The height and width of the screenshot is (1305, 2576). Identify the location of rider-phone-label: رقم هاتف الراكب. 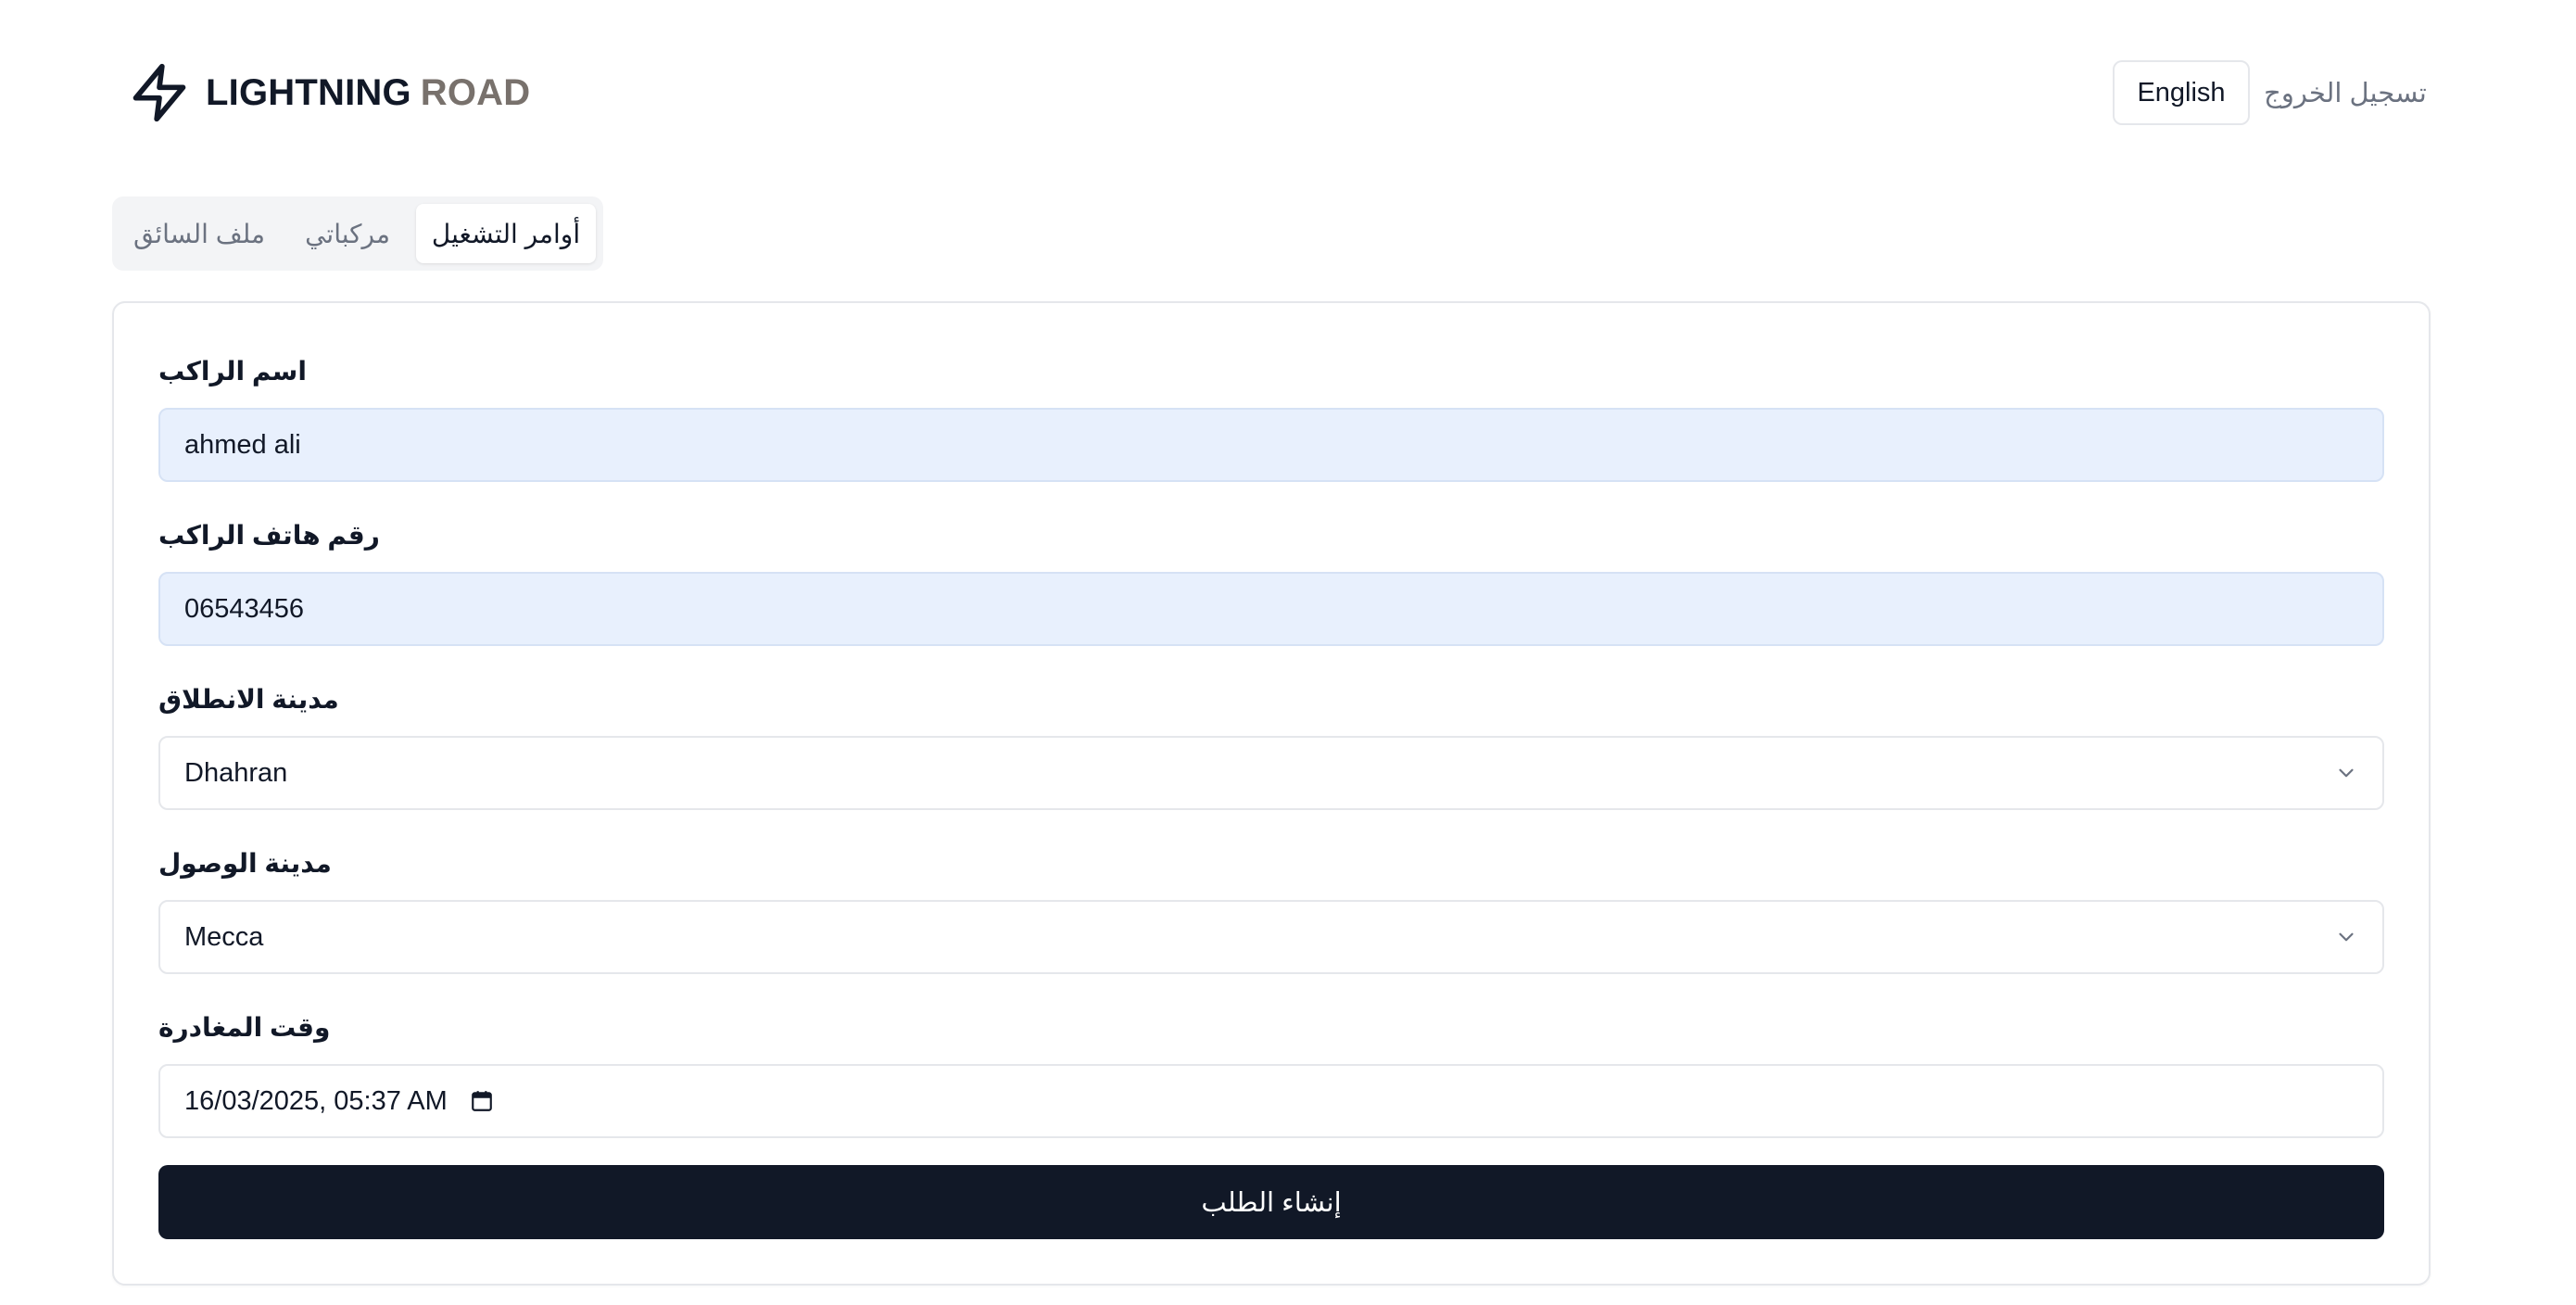
(269, 535).